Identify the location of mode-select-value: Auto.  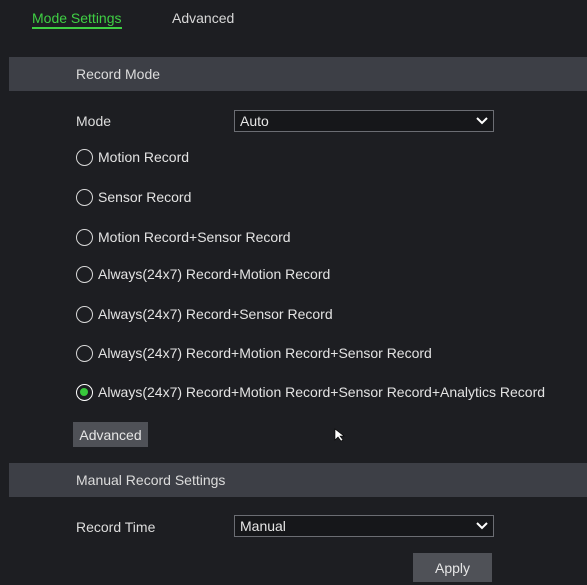
(254, 121).